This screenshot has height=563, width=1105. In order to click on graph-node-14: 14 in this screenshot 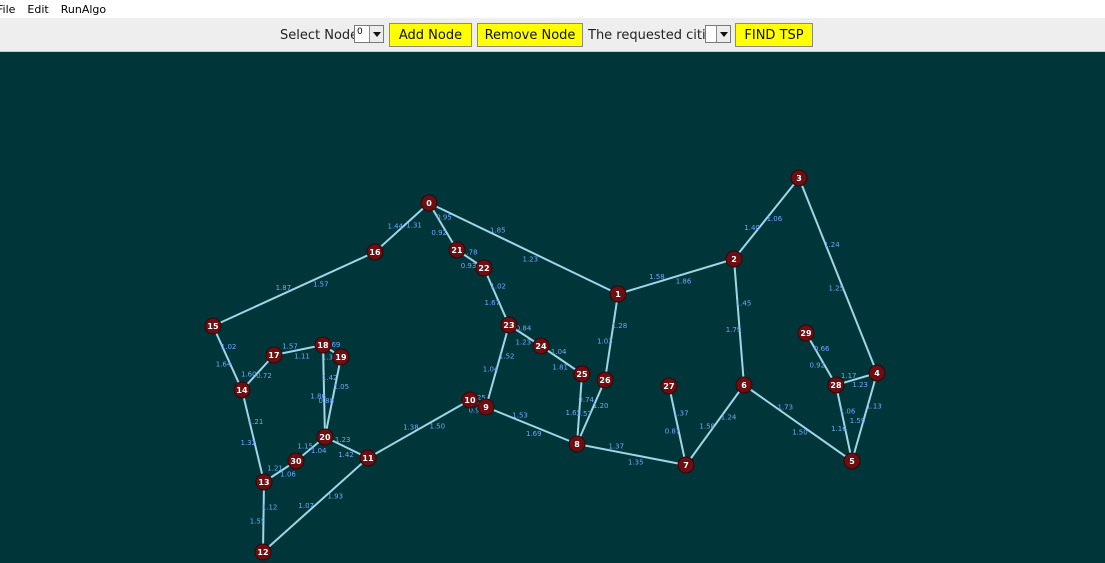, I will do `click(242, 390)`.